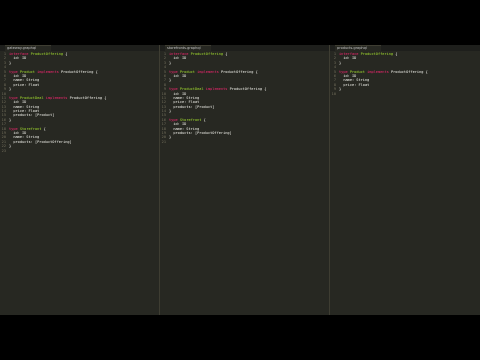  I want to click on tab-bar: products.graphql, so click(405, 48).